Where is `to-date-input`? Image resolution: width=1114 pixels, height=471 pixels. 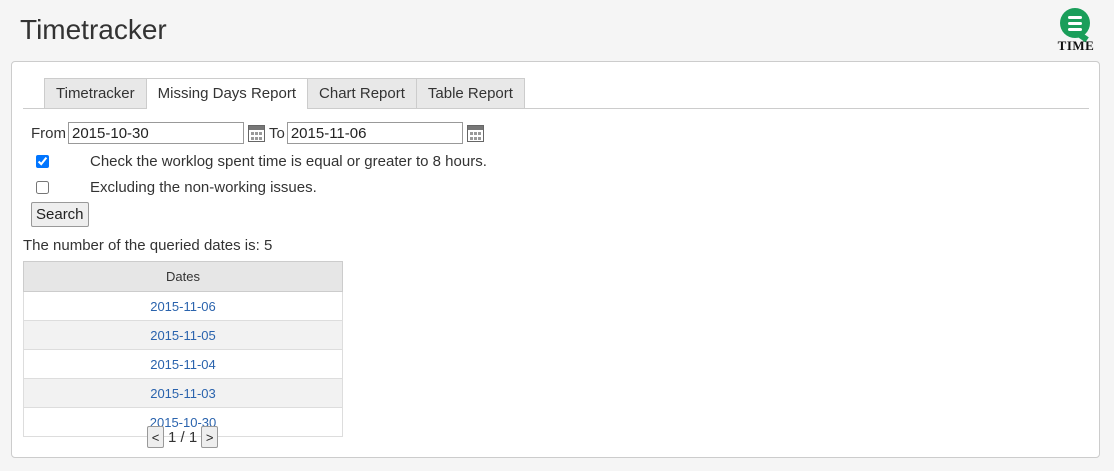
to-date-input is located at coordinates (374, 133).